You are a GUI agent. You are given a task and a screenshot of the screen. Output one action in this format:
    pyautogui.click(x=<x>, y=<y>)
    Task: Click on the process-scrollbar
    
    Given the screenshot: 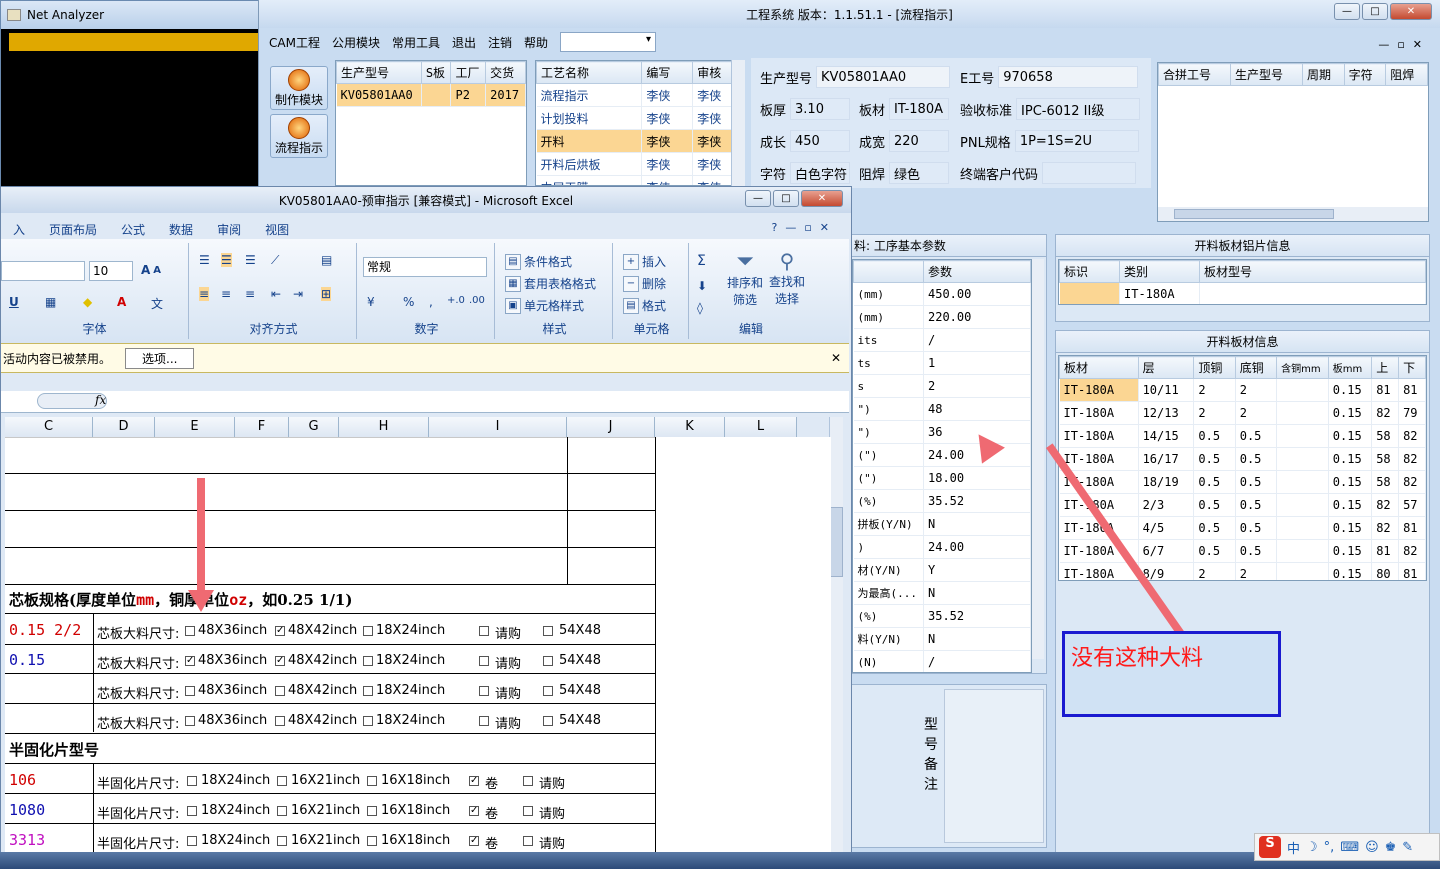 What is the action you would take?
    pyautogui.click(x=738, y=123)
    